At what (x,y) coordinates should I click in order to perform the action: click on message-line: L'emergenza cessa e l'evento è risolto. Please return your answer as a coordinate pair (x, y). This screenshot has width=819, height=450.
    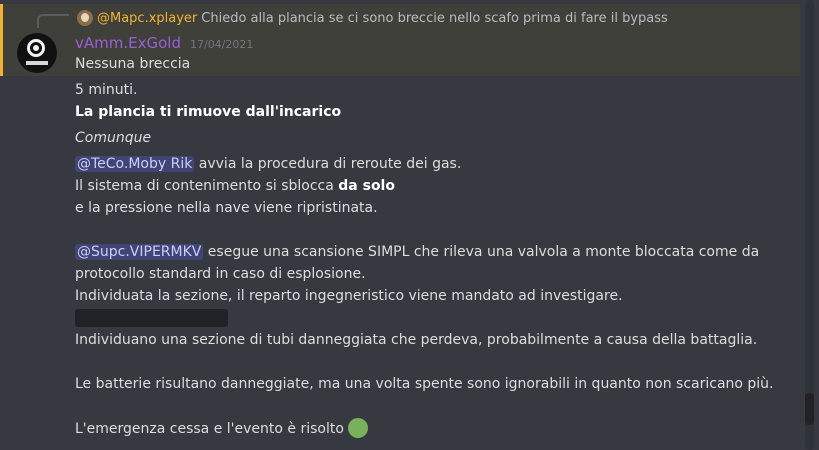
    Looking at the image, I should click on (221, 428).